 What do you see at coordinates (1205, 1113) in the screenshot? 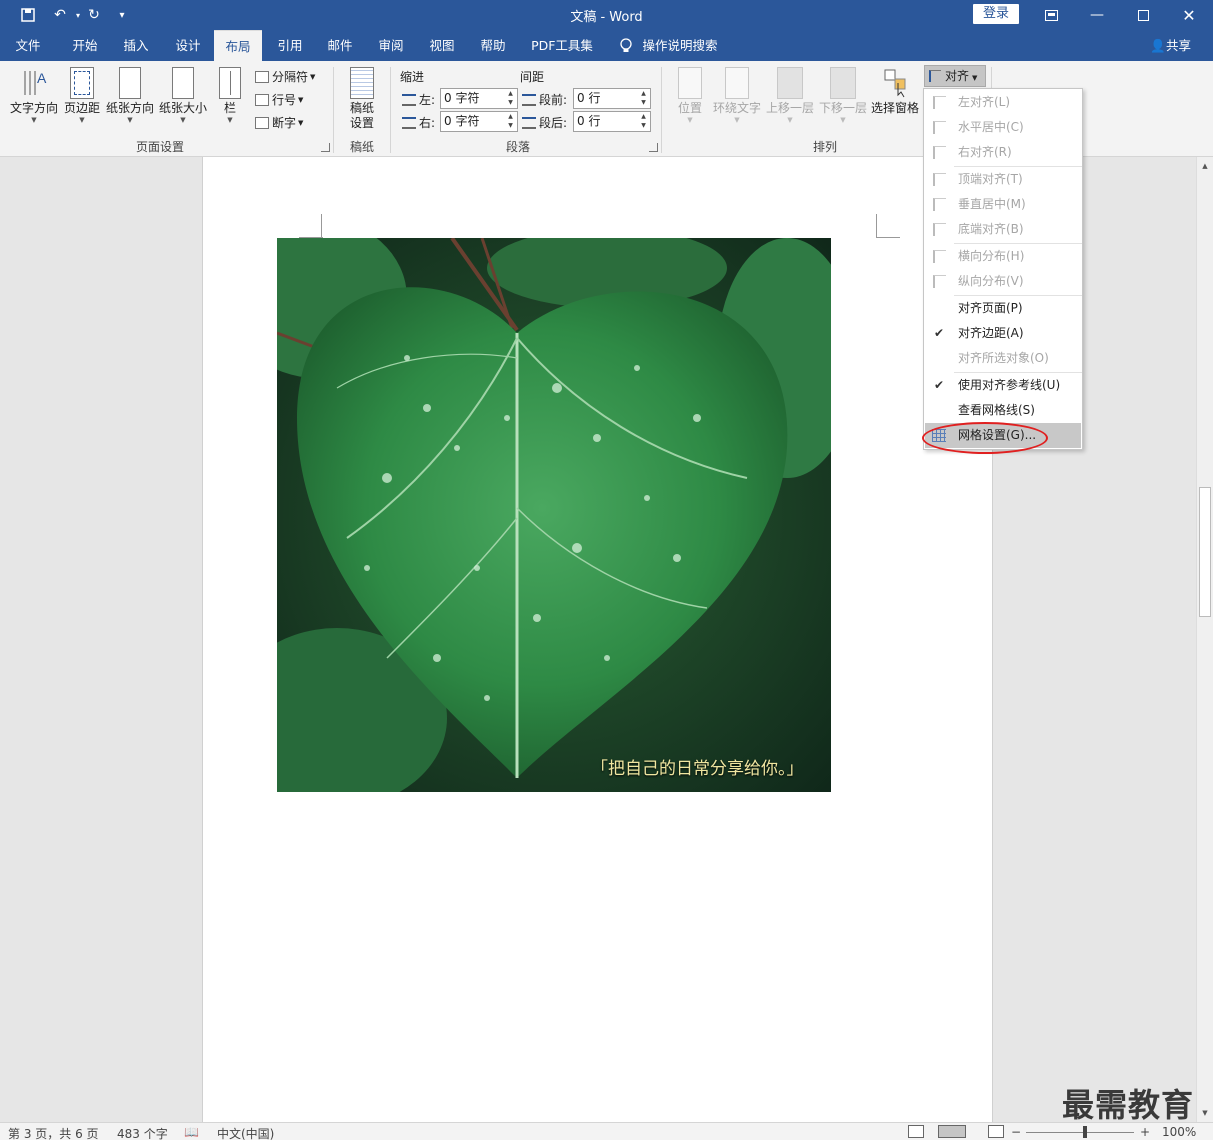
I see `scroll-down-icon: ▼` at bounding box center [1205, 1113].